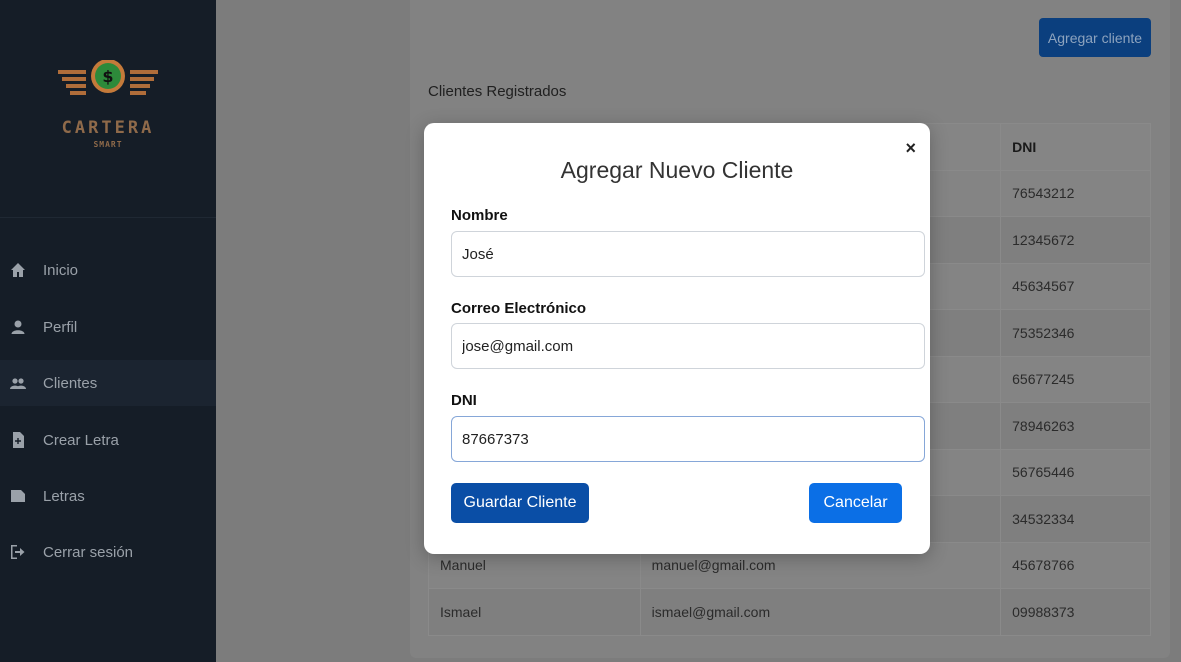 Image resolution: width=1181 pixels, height=662 pixels. What do you see at coordinates (61, 270) in the screenshot?
I see `sidebar-item-label: Inicio` at bounding box center [61, 270].